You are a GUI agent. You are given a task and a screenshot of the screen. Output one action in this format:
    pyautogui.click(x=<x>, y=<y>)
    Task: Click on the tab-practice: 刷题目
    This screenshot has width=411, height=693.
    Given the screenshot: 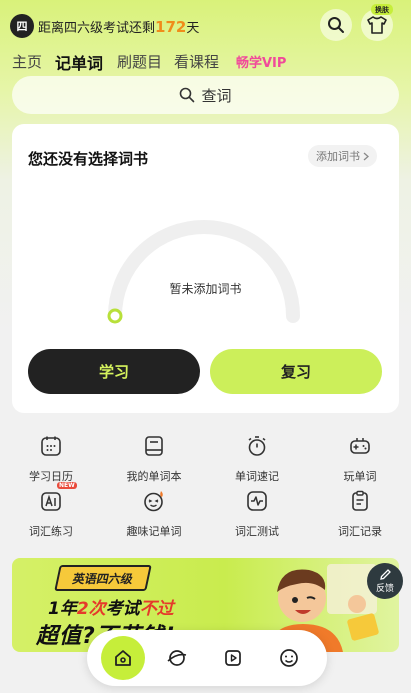 What is the action you would take?
    pyautogui.click(x=139, y=61)
    